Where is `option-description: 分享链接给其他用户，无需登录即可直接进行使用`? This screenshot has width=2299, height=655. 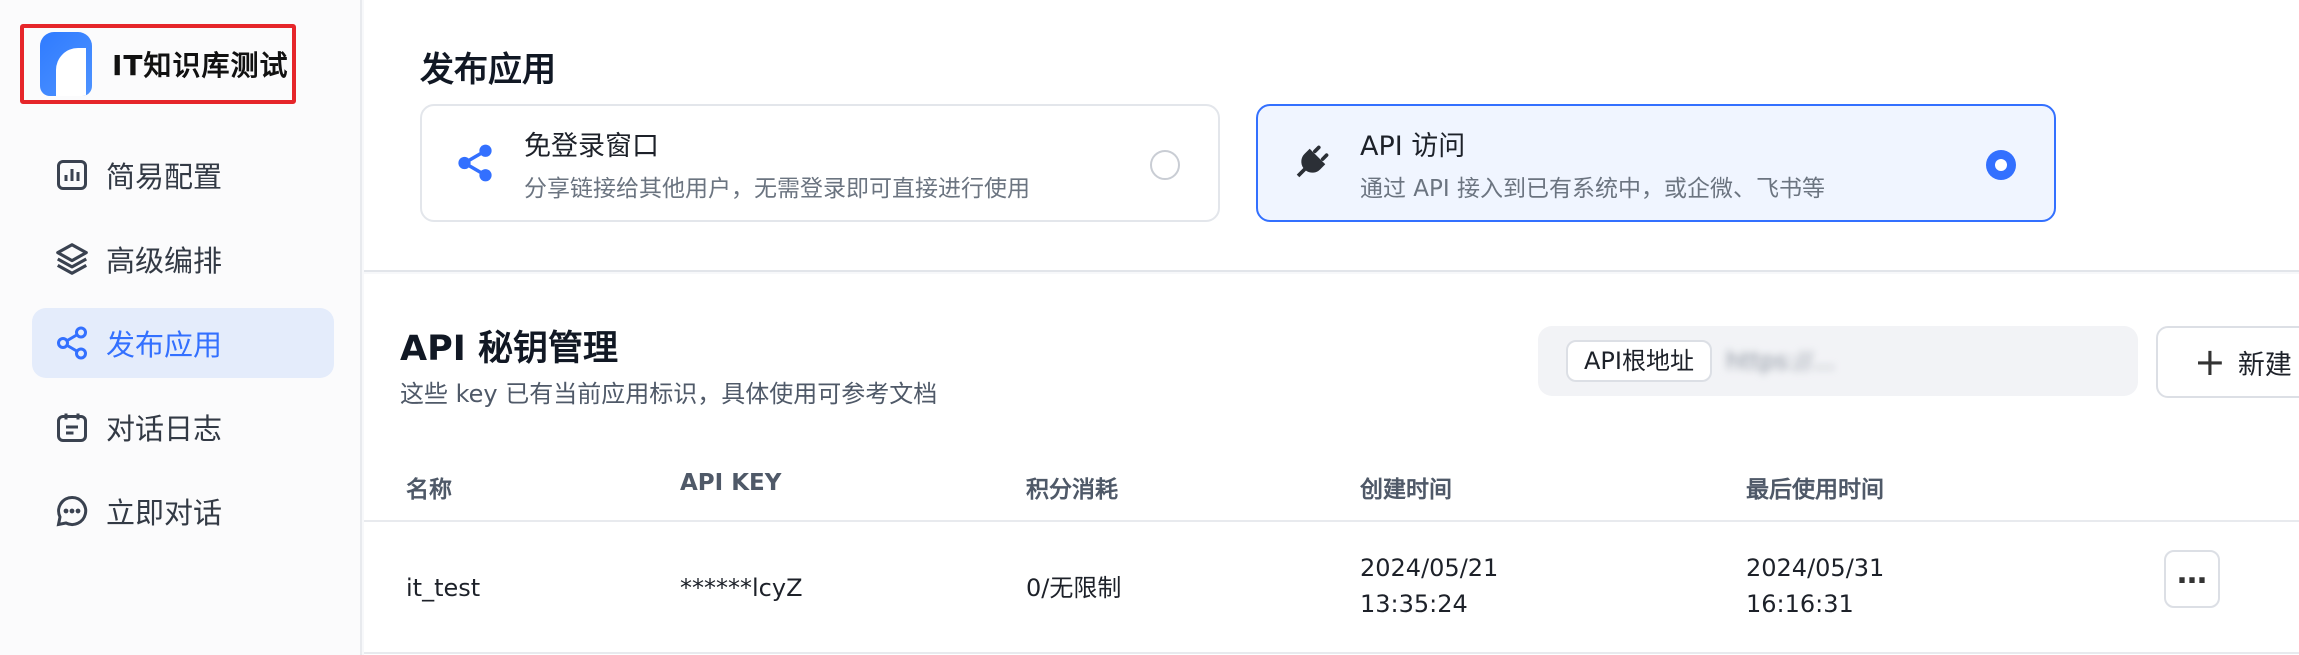 option-description: 分享链接给其他用户，无需登录即可直接进行使用 is located at coordinates (777, 188).